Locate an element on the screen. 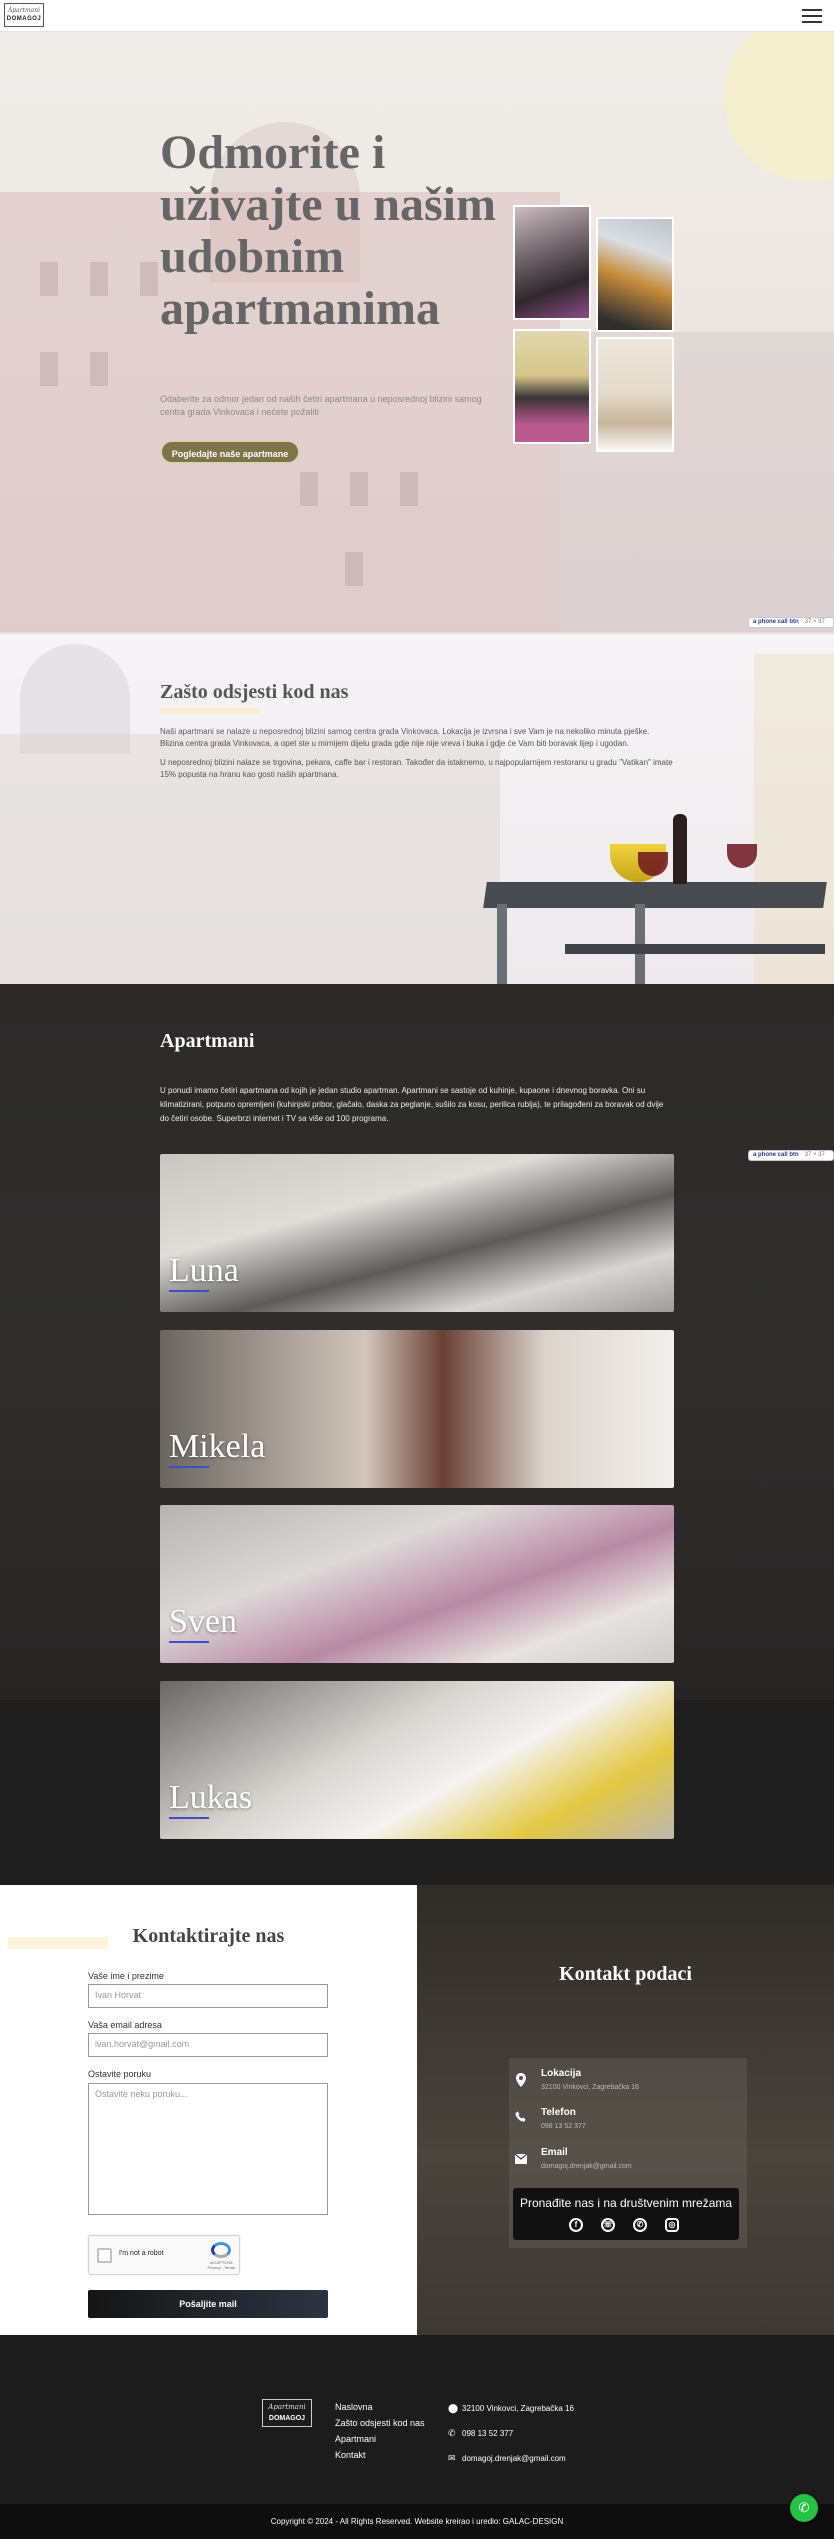 The image size is (834, 2539). email-input: ivan.horvat@gmail.com is located at coordinates (208, 2045).